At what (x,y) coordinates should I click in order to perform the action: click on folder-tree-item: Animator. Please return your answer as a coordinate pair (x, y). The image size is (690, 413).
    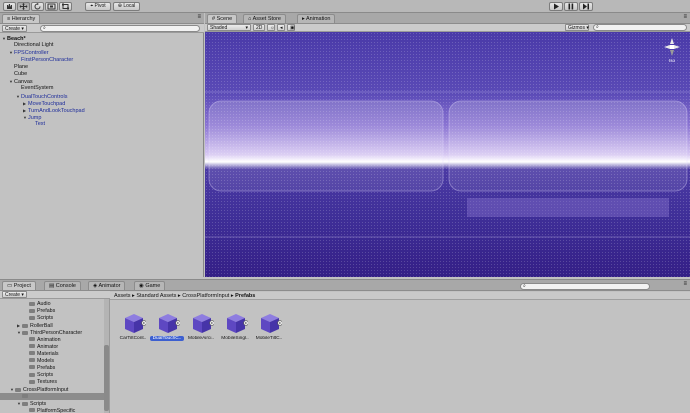
    Looking at the image, I should click on (41, 347).